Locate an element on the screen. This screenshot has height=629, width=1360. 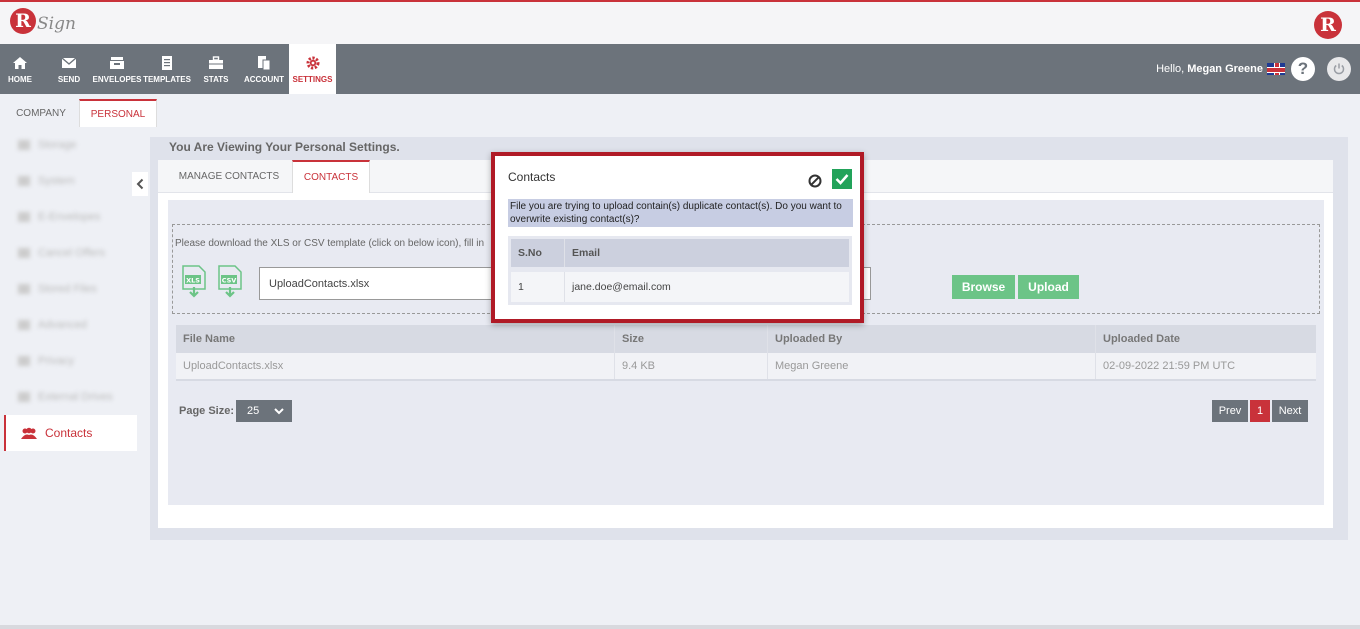
nav-envelopes: ENVELOPES is located at coordinates (117, 69).